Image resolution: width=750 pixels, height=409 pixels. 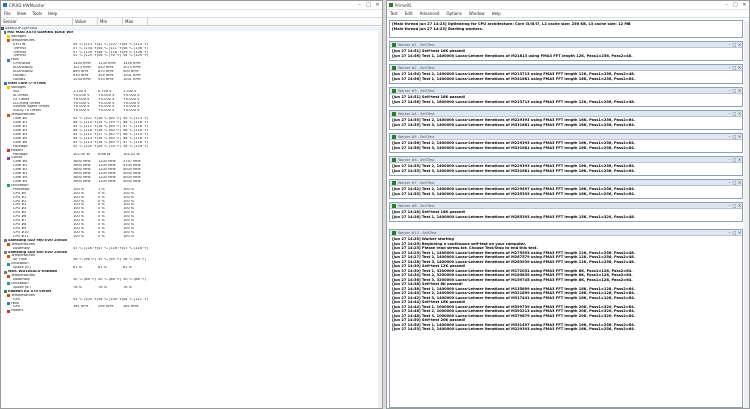 I want to click on column-max: Max, so click(x=135, y=21).